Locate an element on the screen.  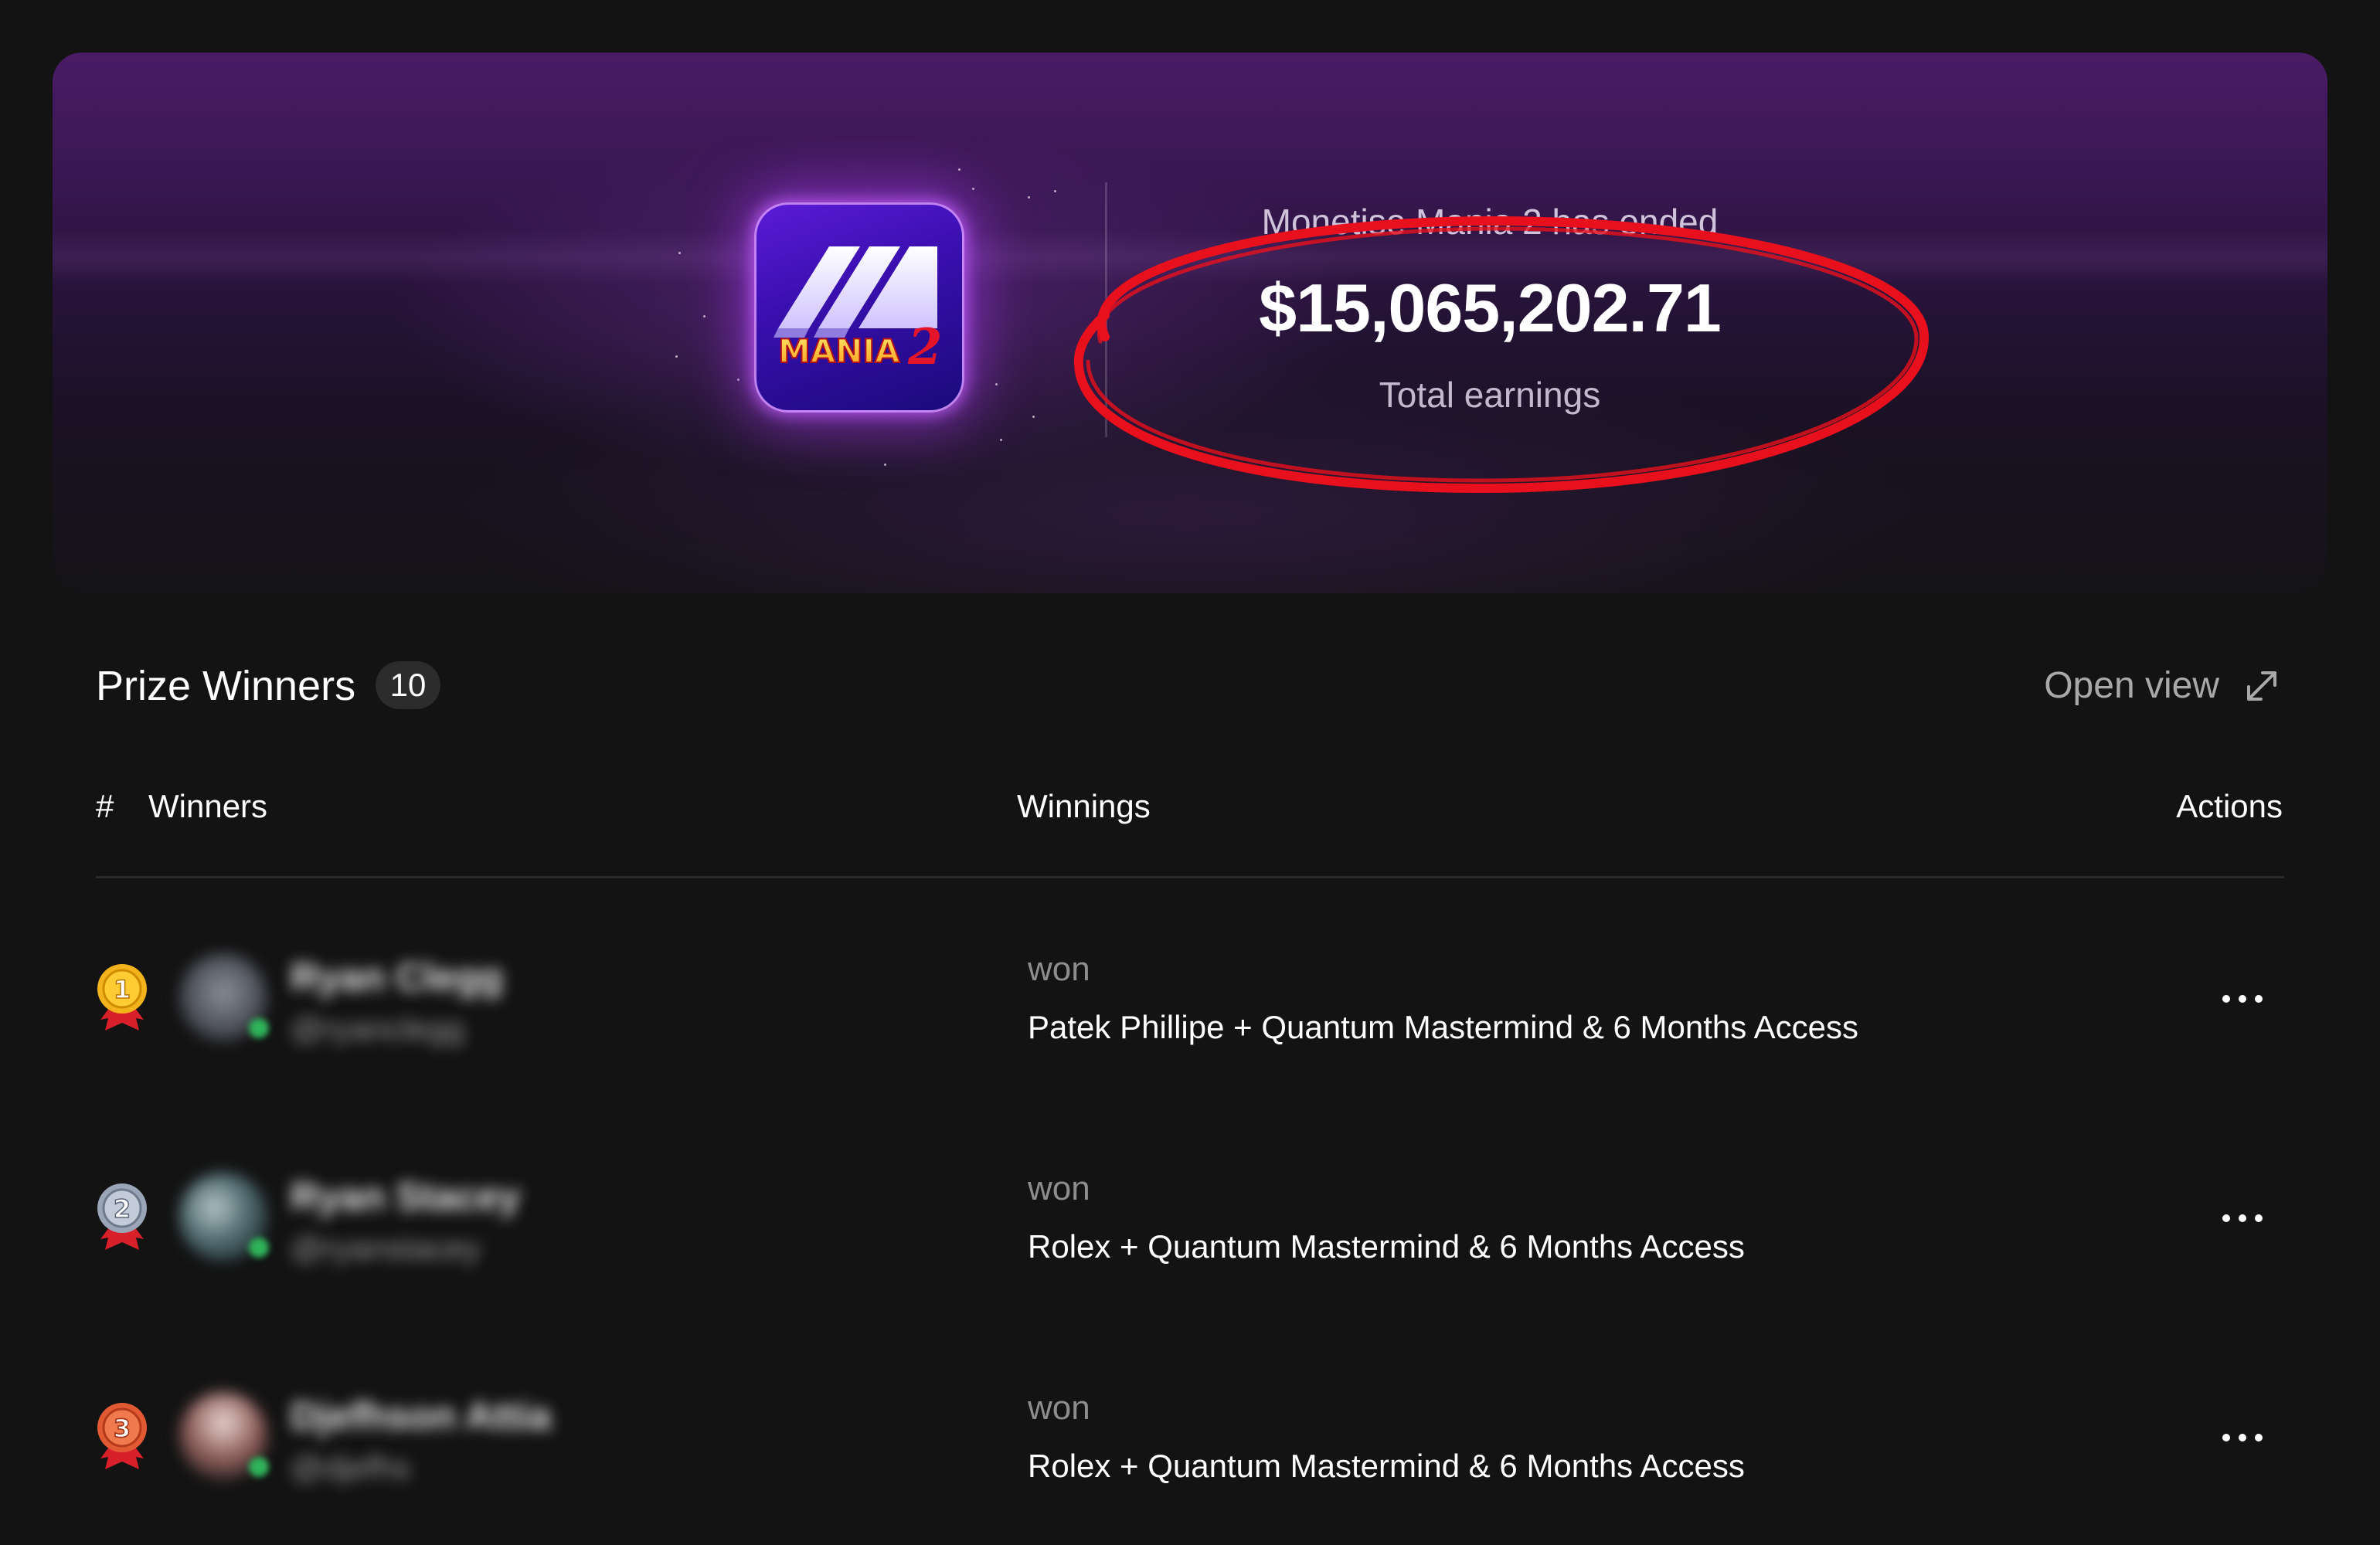
logo-wordmark: MANIA is located at coordinates (839, 351).